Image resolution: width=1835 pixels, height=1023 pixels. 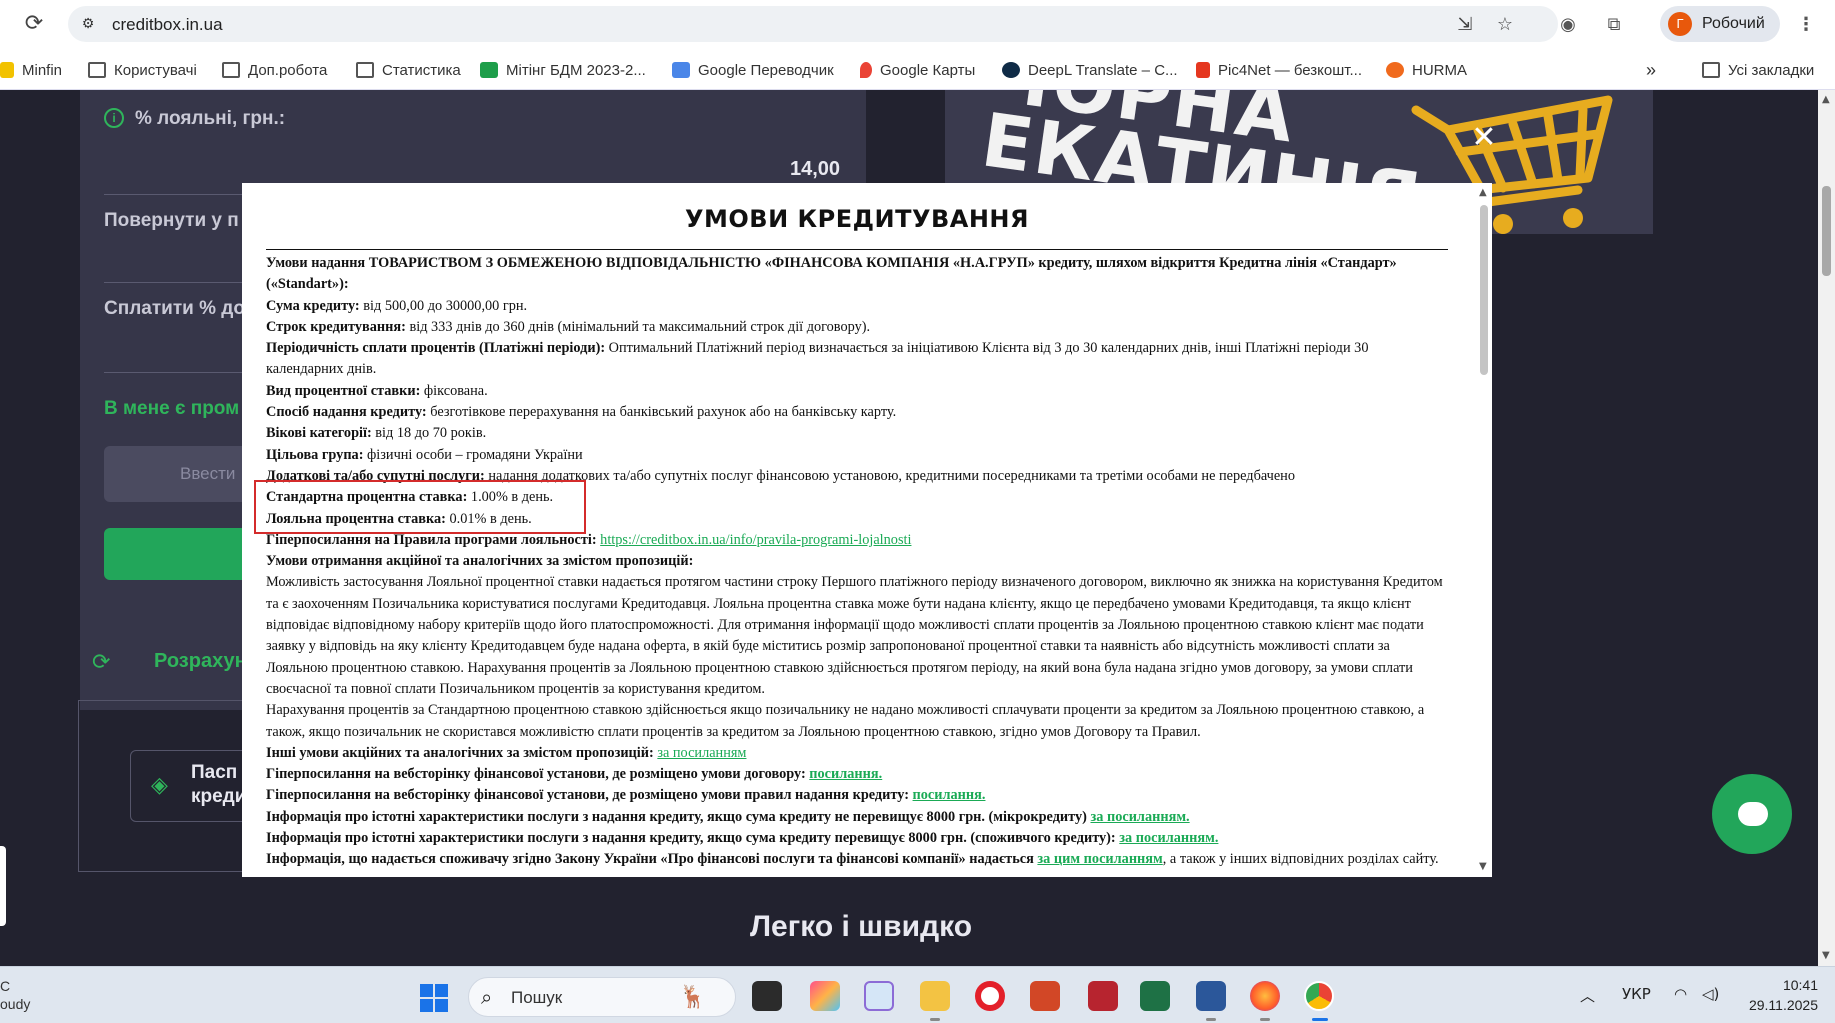 What do you see at coordinates (1758, 70) in the screenshot?
I see `all-bookmarks-button: Усі закладки` at bounding box center [1758, 70].